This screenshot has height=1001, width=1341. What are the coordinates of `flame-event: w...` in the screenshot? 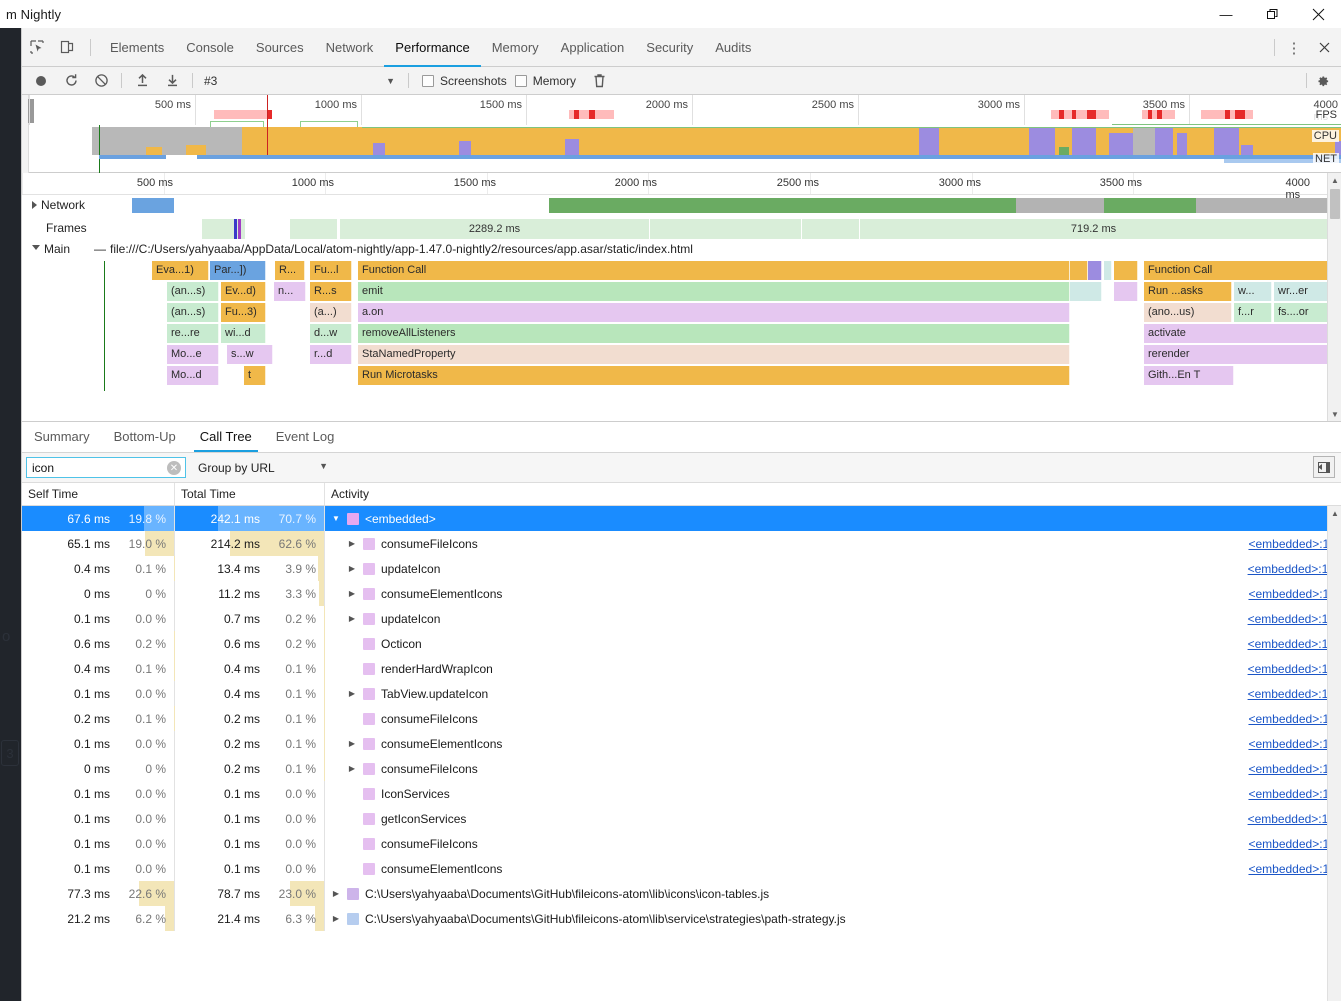 It's located at (1253, 291).